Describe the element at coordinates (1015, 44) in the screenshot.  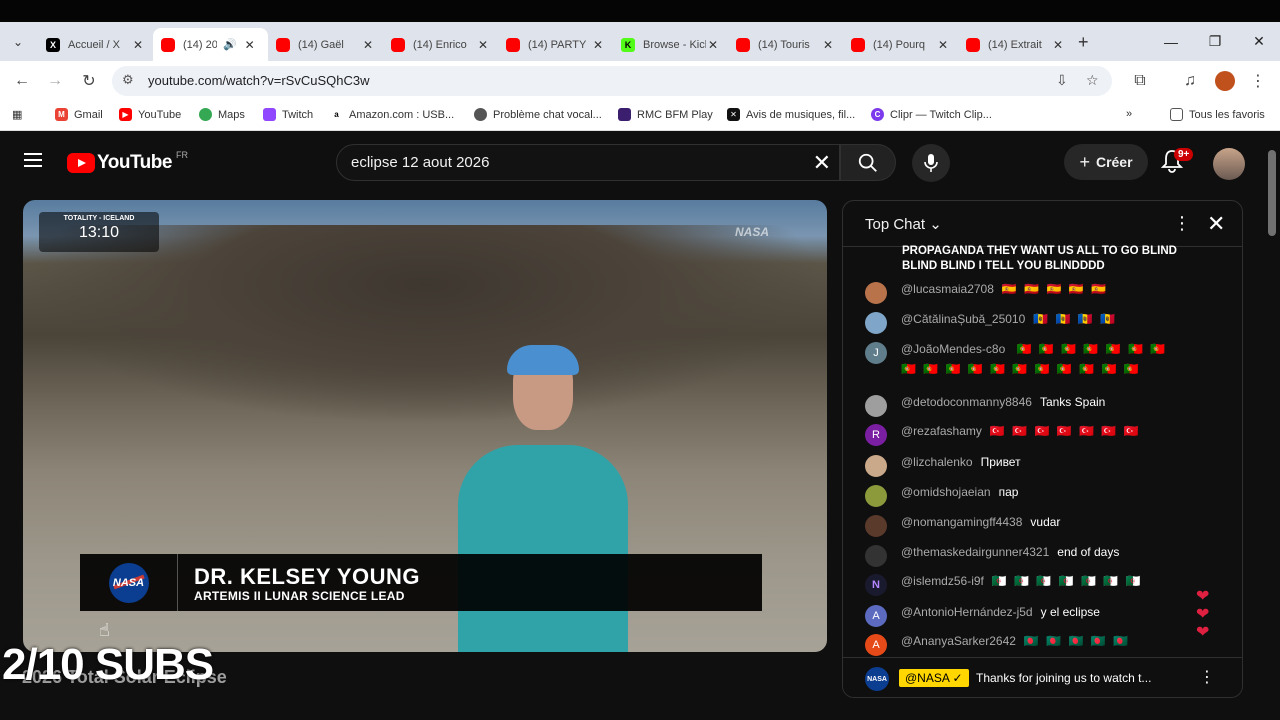
I see `tab-extrait: (14) Extrait ✕` at that location.